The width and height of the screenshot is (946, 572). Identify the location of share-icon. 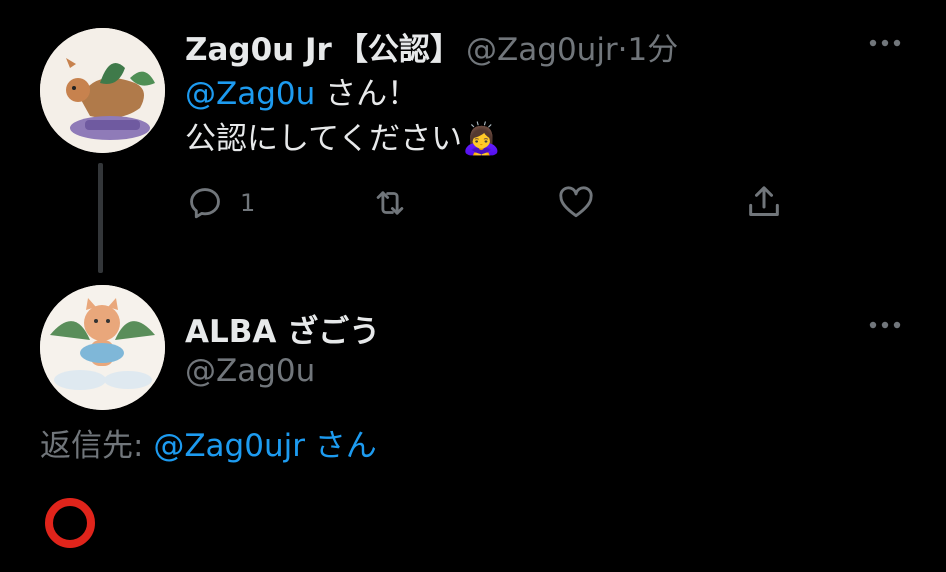
(764, 201).